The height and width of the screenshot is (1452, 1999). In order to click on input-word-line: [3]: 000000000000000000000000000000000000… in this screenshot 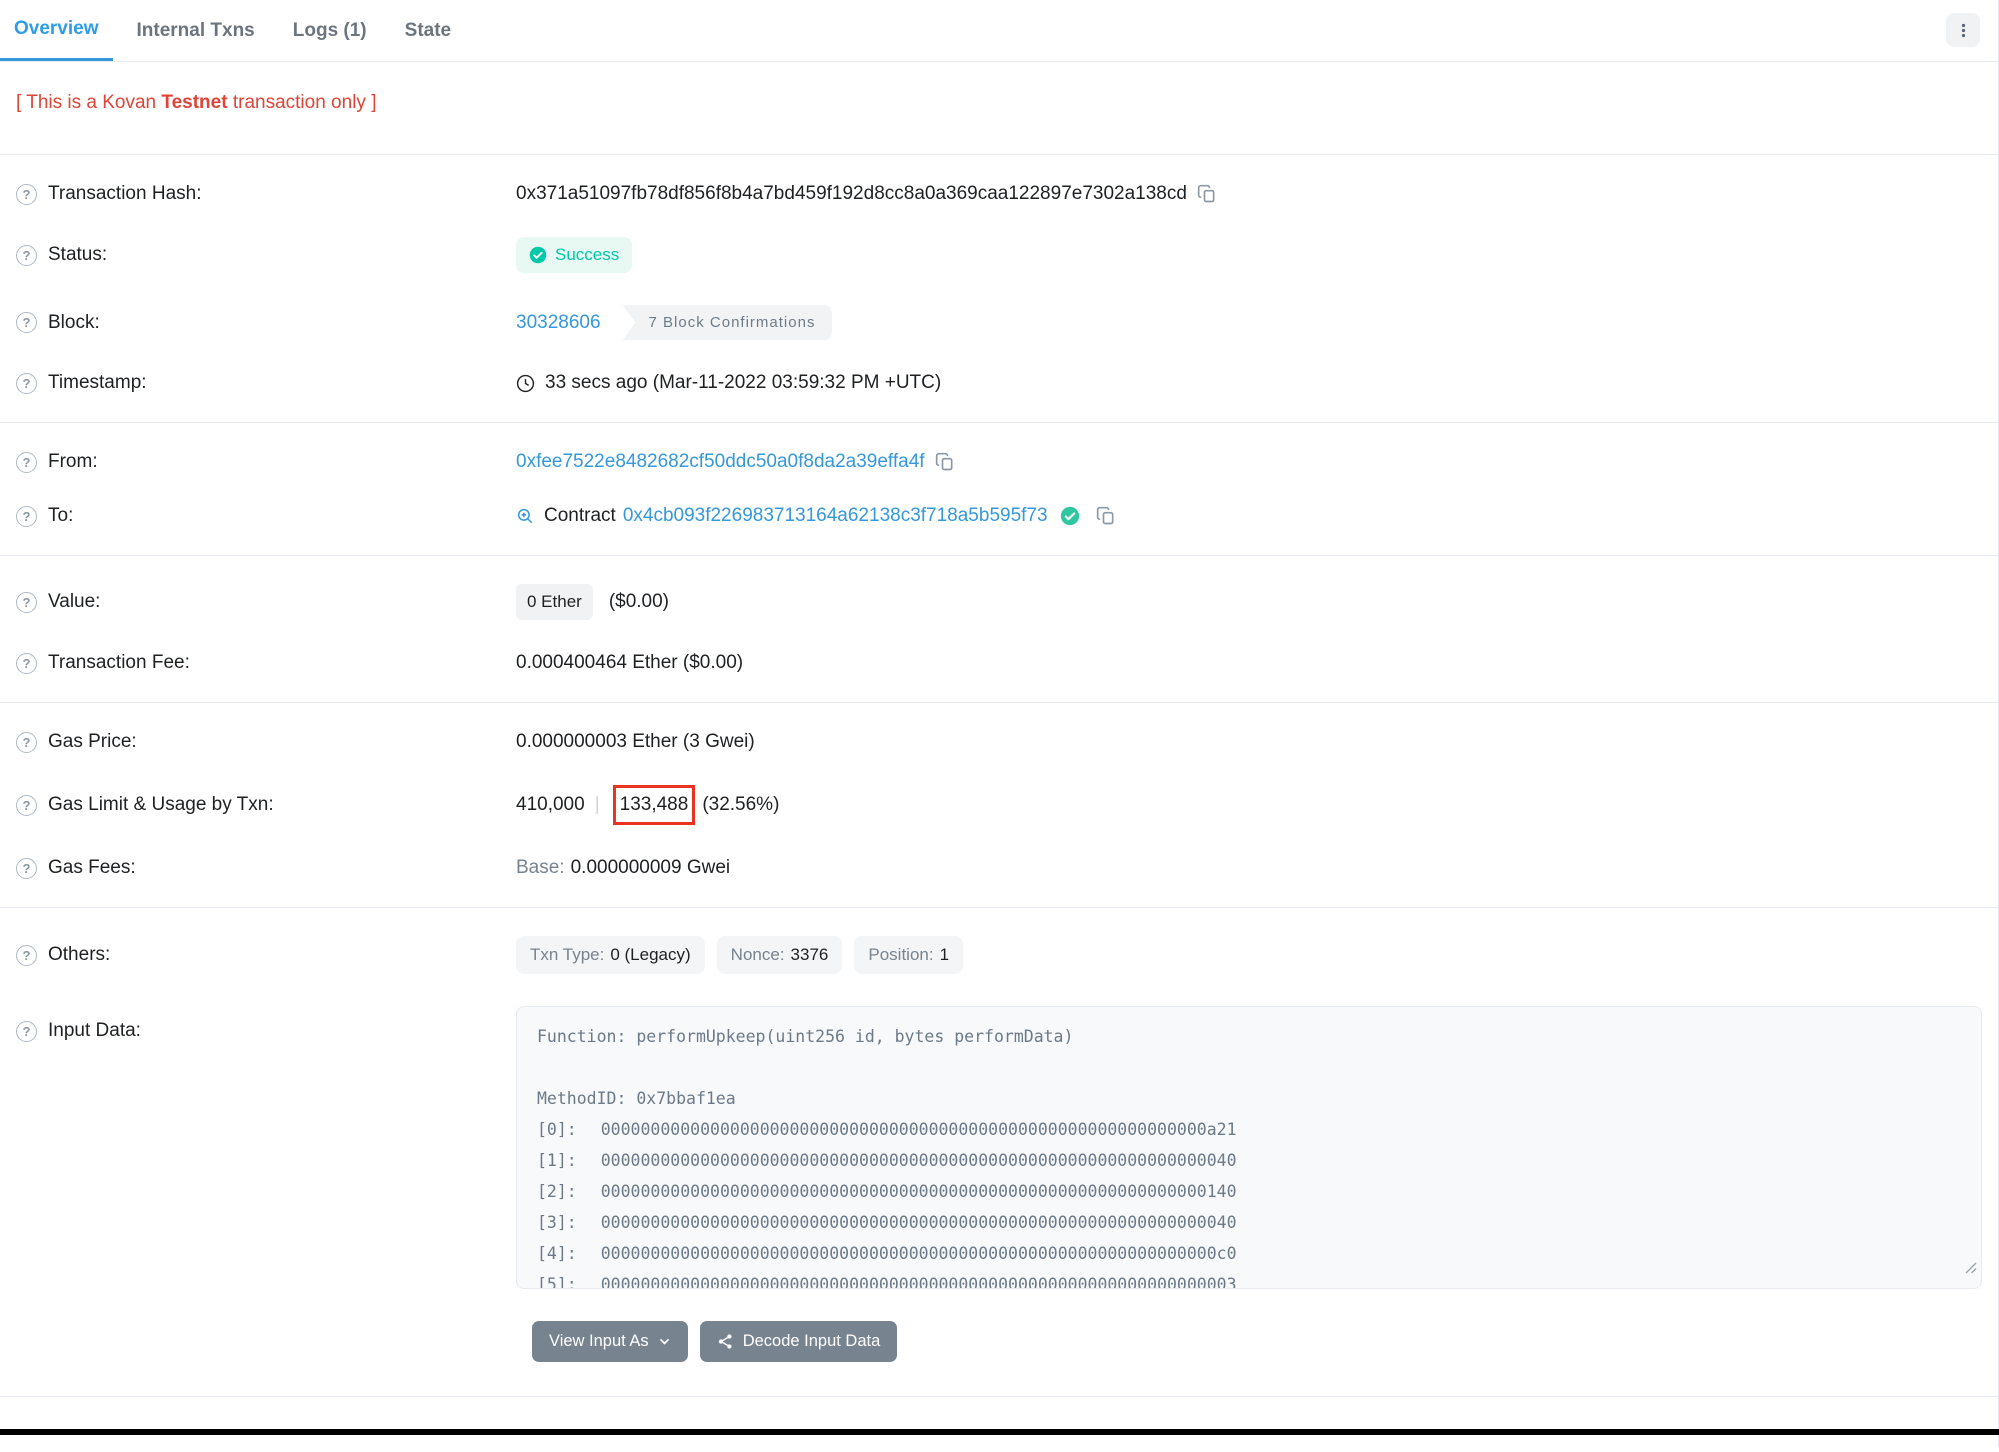, I will do `click(1249, 1222)`.